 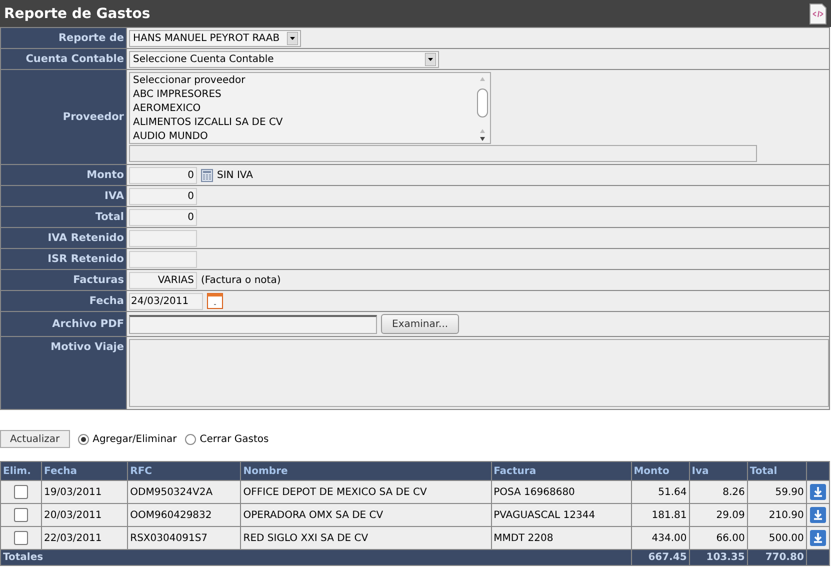 What do you see at coordinates (366, 471) in the screenshot?
I see `column-header: Nombre` at bounding box center [366, 471].